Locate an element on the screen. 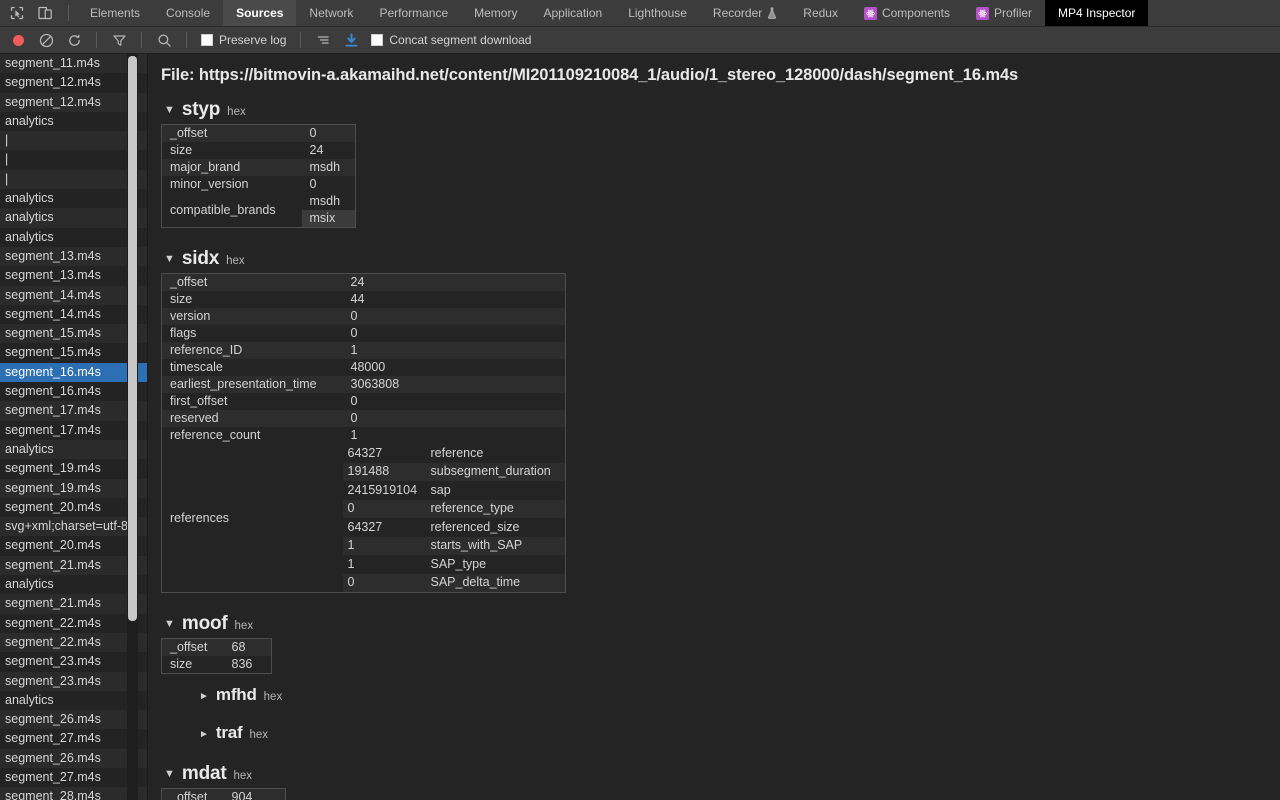 The height and width of the screenshot is (800, 1280). concat-label: Concat segment download is located at coordinates (460, 40).